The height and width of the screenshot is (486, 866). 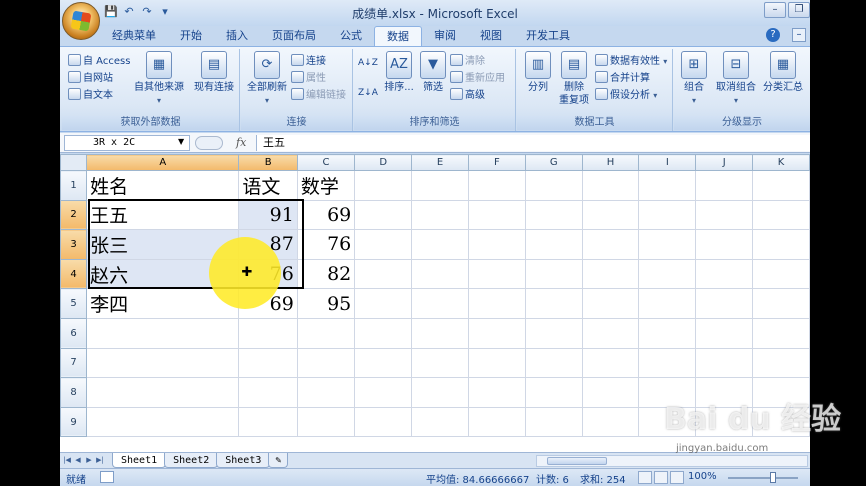 I want to click on horizontal-scroll-thumb, so click(x=577, y=461).